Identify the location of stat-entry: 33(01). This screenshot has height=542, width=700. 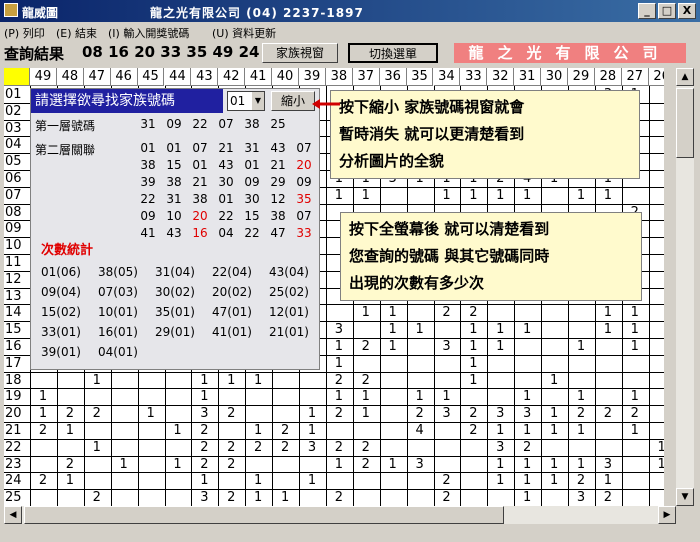
(61, 332).